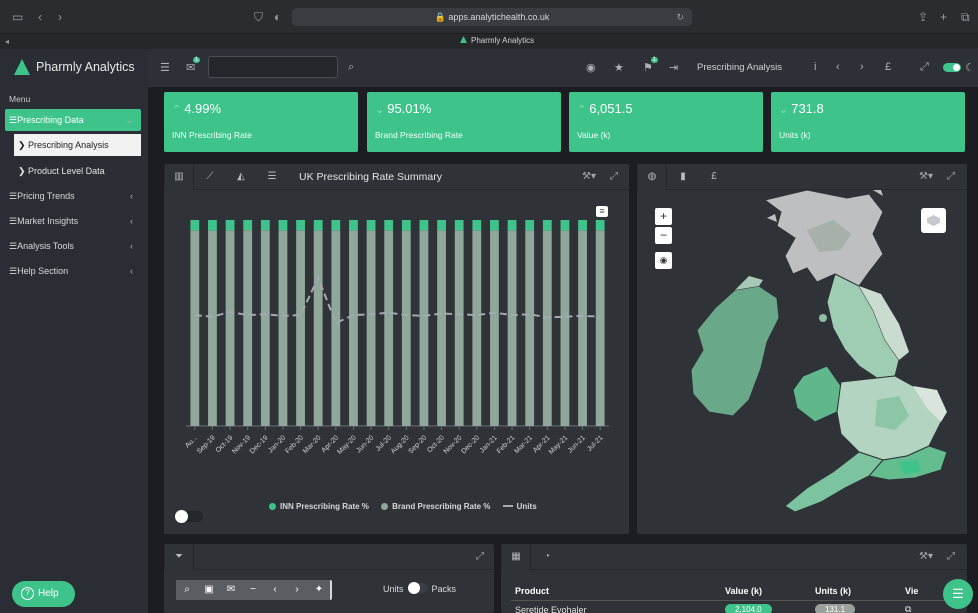 Image resolution: width=978 pixels, height=613 pixels. I want to click on share-icon: ⇪, so click(923, 17).